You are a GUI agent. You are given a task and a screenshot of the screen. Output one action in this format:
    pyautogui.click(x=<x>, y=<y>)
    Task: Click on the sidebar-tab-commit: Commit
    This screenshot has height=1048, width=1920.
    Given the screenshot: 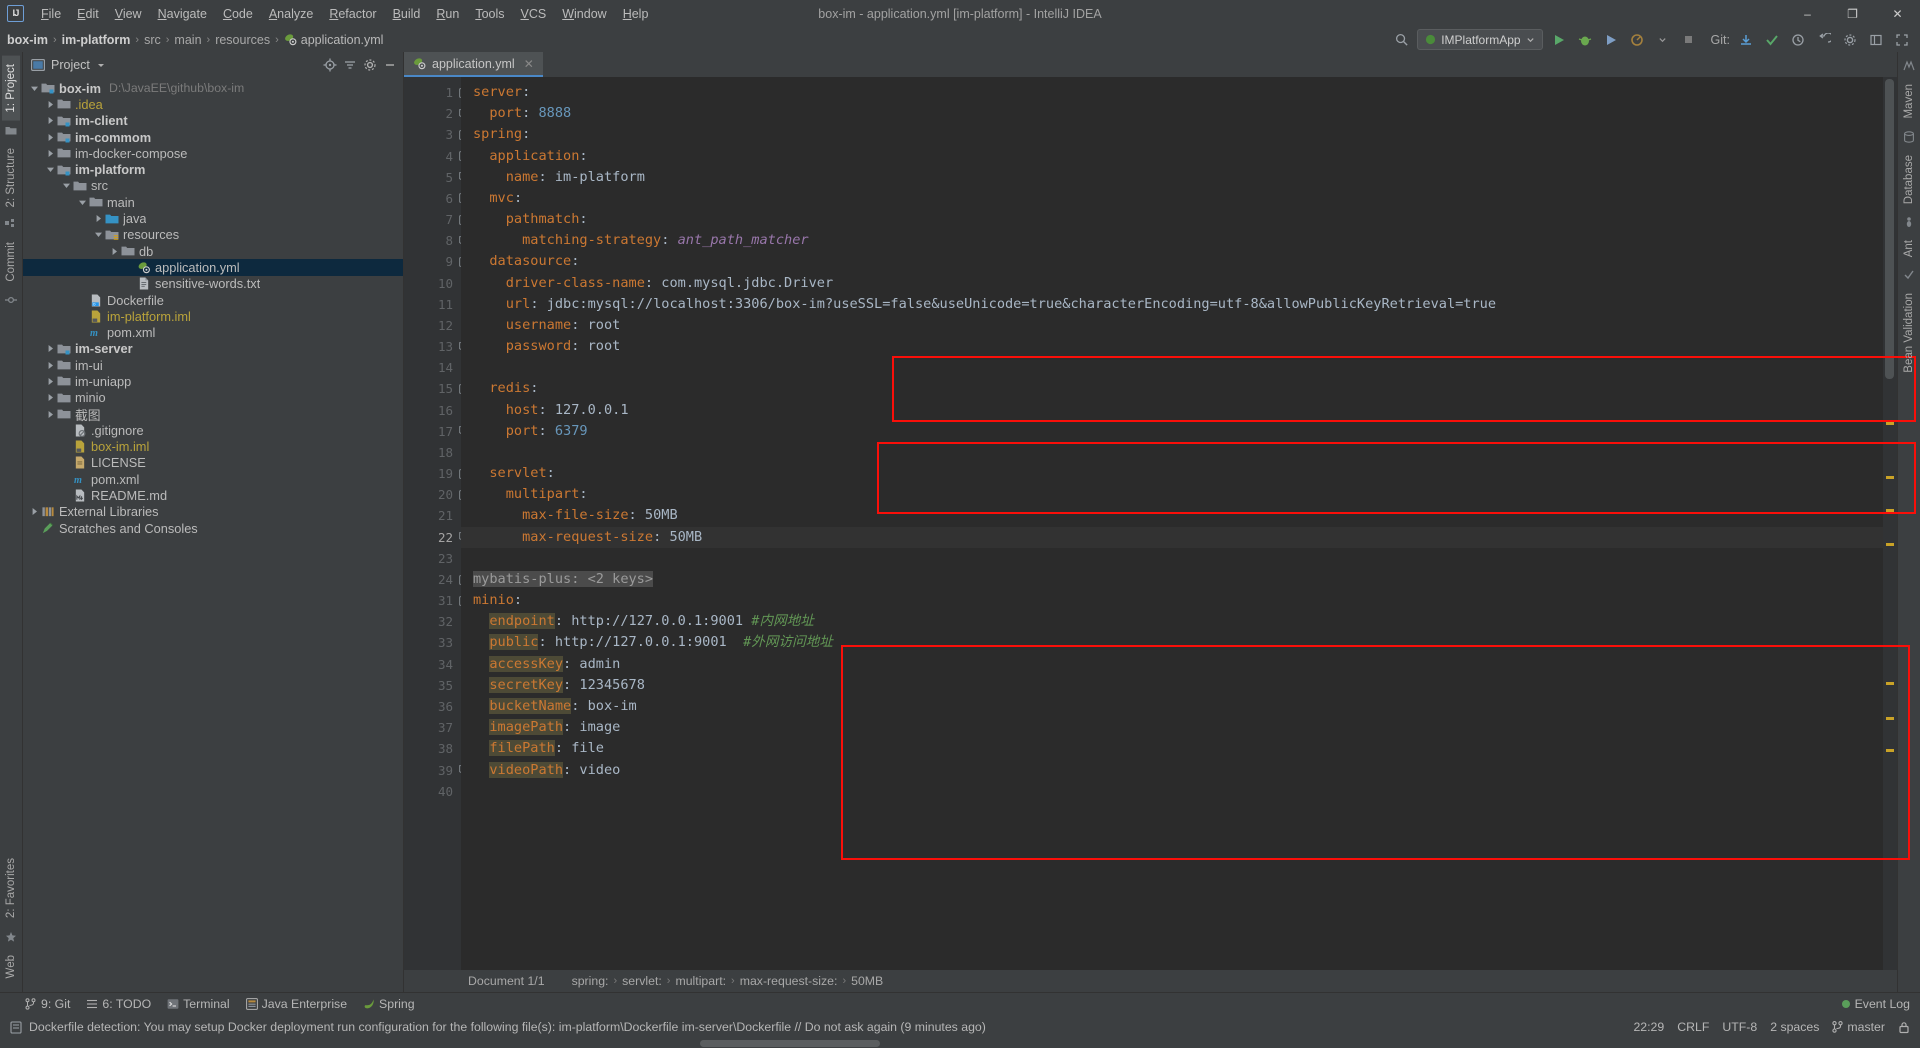 What is the action you would take?
    pyautogui.click(x=11, y=262)
    